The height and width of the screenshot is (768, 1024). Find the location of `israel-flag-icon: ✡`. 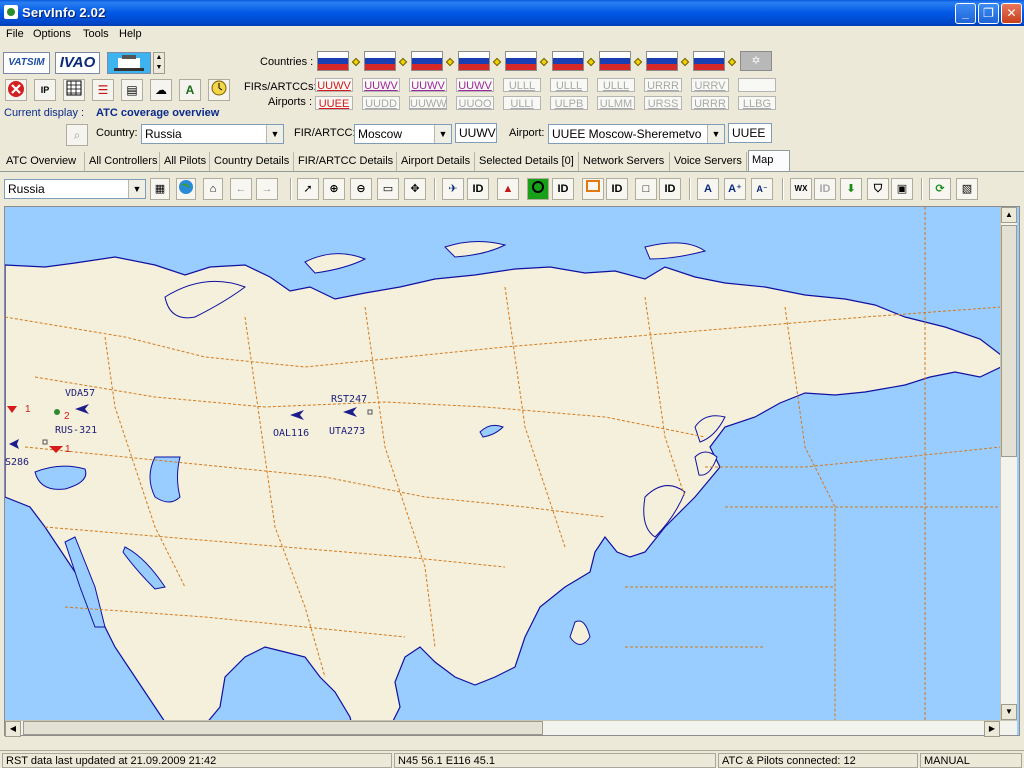

israel-flag-icon: ✡ is located at coordinates (756, 61).